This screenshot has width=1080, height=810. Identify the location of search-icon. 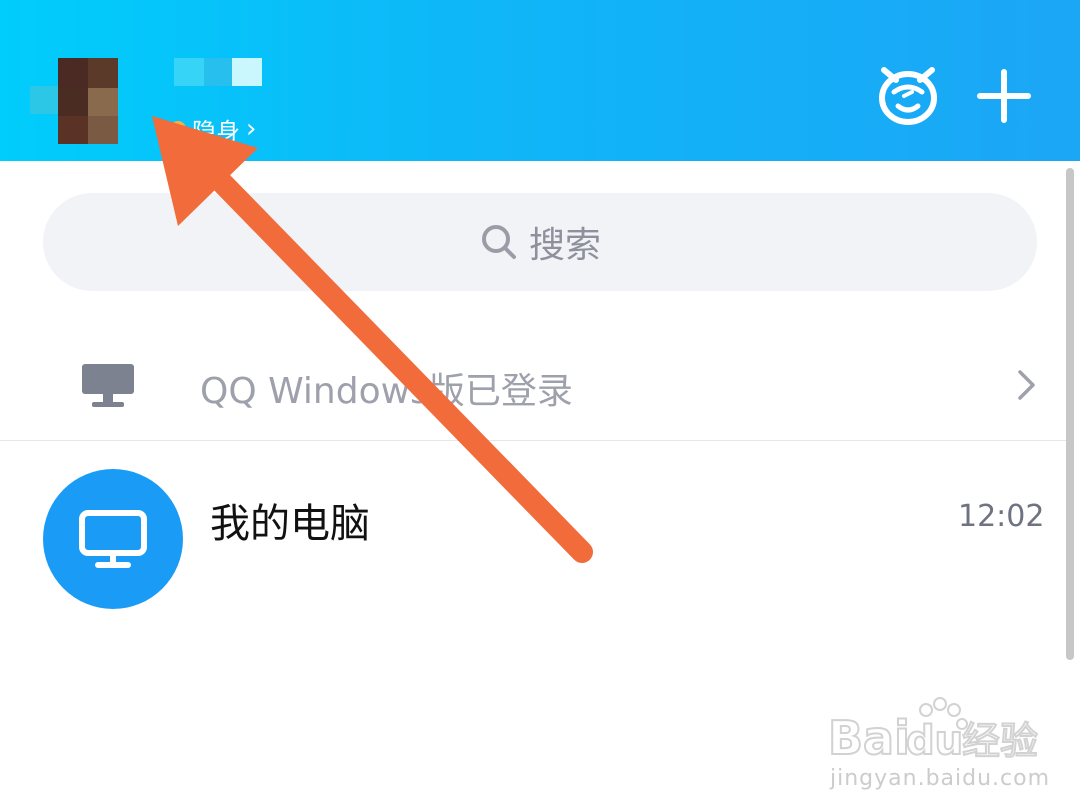
(498, 242).